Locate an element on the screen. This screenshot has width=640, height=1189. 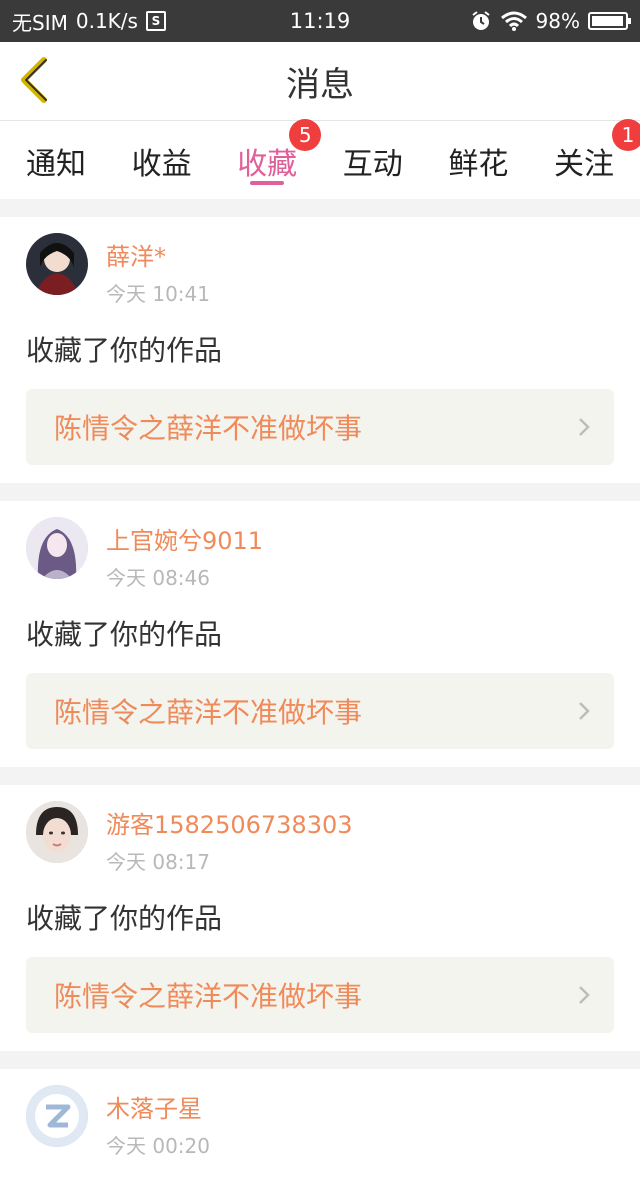
timestamp: 今天 00:20 is located at coordinates (158, 1146).